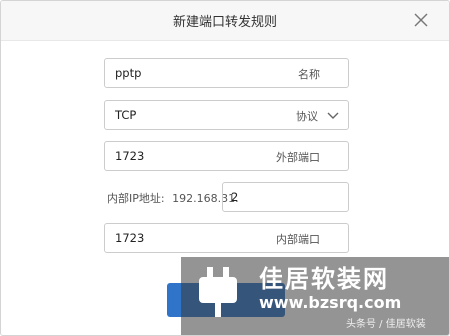 The width and height of the screenshot is (450, 336). Describe the element at coordinates (298, 157) in the screenshot. I see `external-port-label: 外部端口` at that location.